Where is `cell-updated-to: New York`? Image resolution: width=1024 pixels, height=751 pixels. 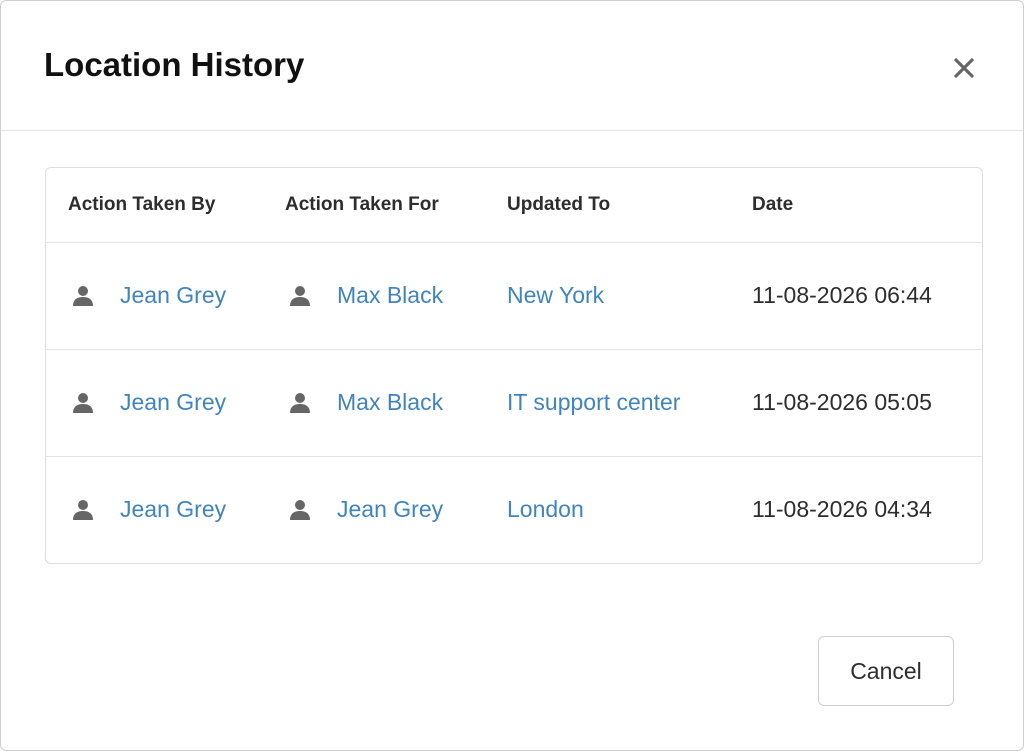
cell-updated-to: New York is located at coordinates (629, 296).